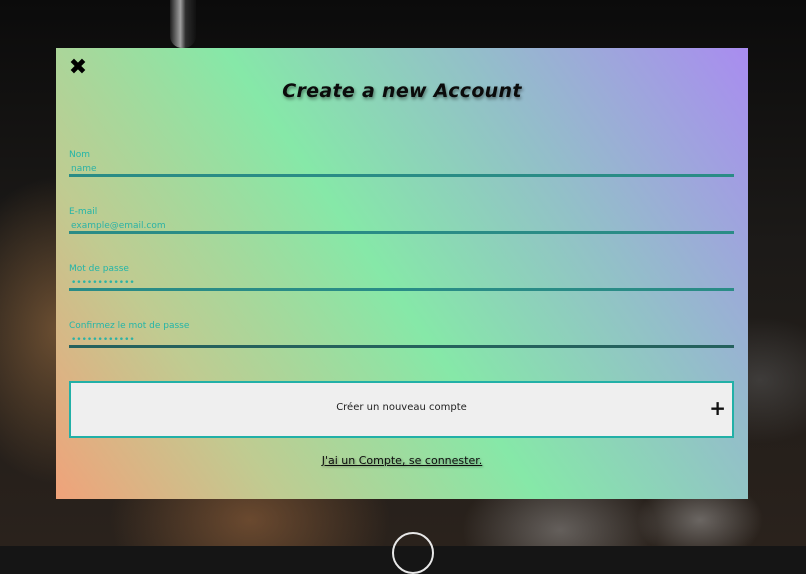 The height and width of the screenshot is (574, 806). I want to click on email-label: E-mail, so click(83, 212).